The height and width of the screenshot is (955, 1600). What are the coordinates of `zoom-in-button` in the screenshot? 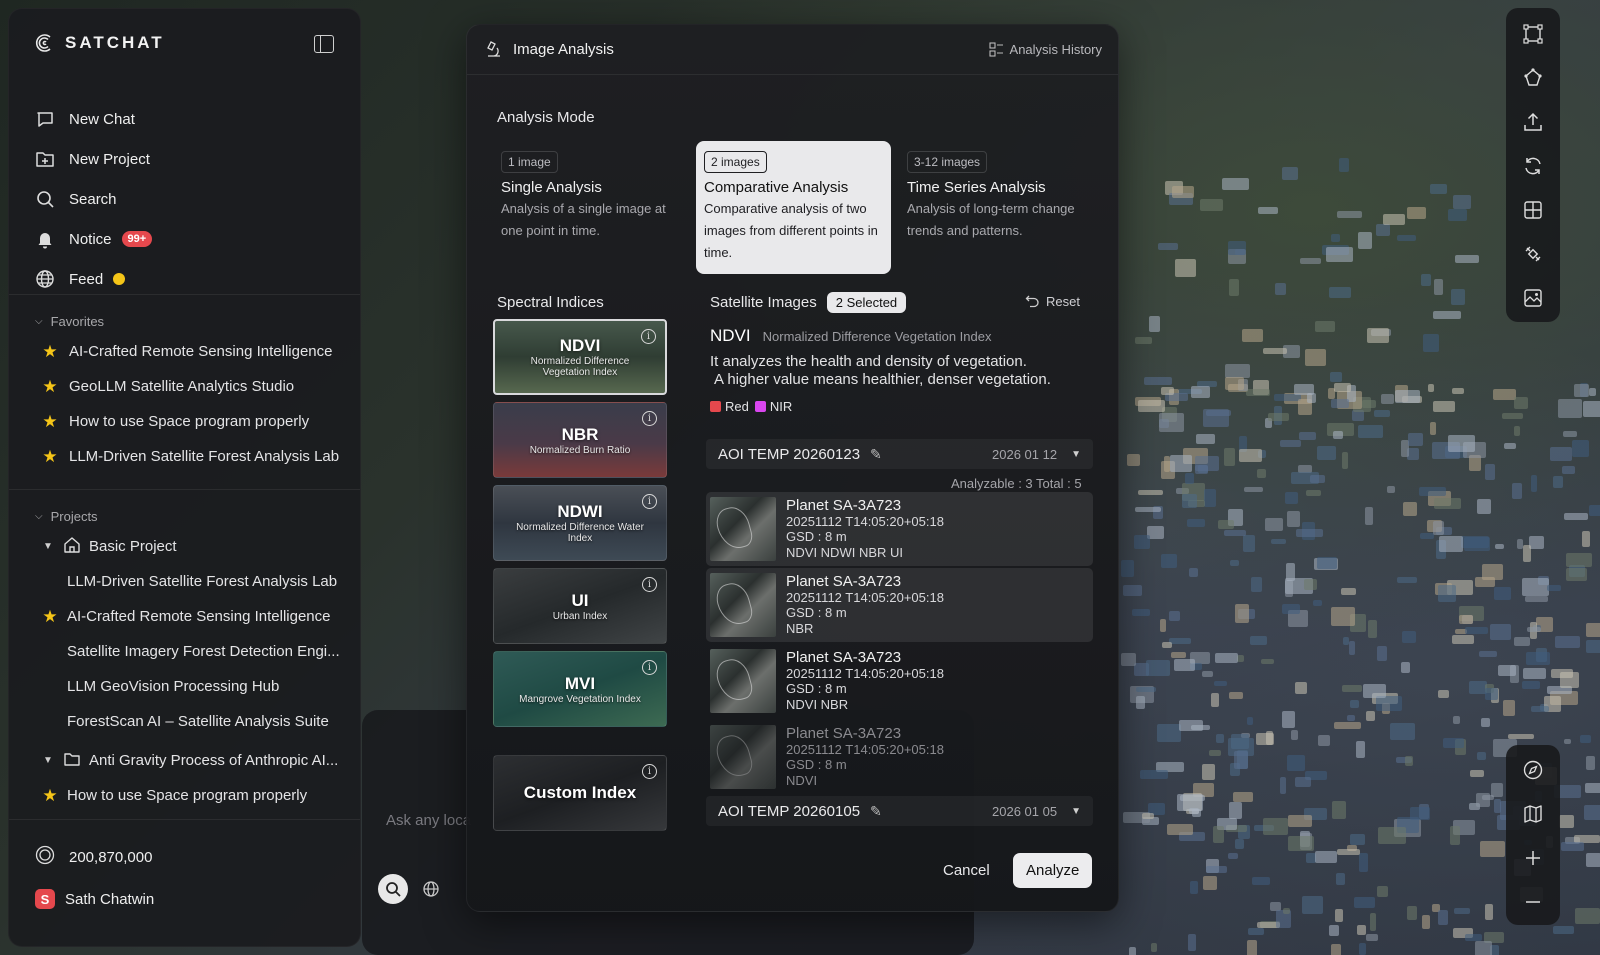 It's located at (1533, 858).